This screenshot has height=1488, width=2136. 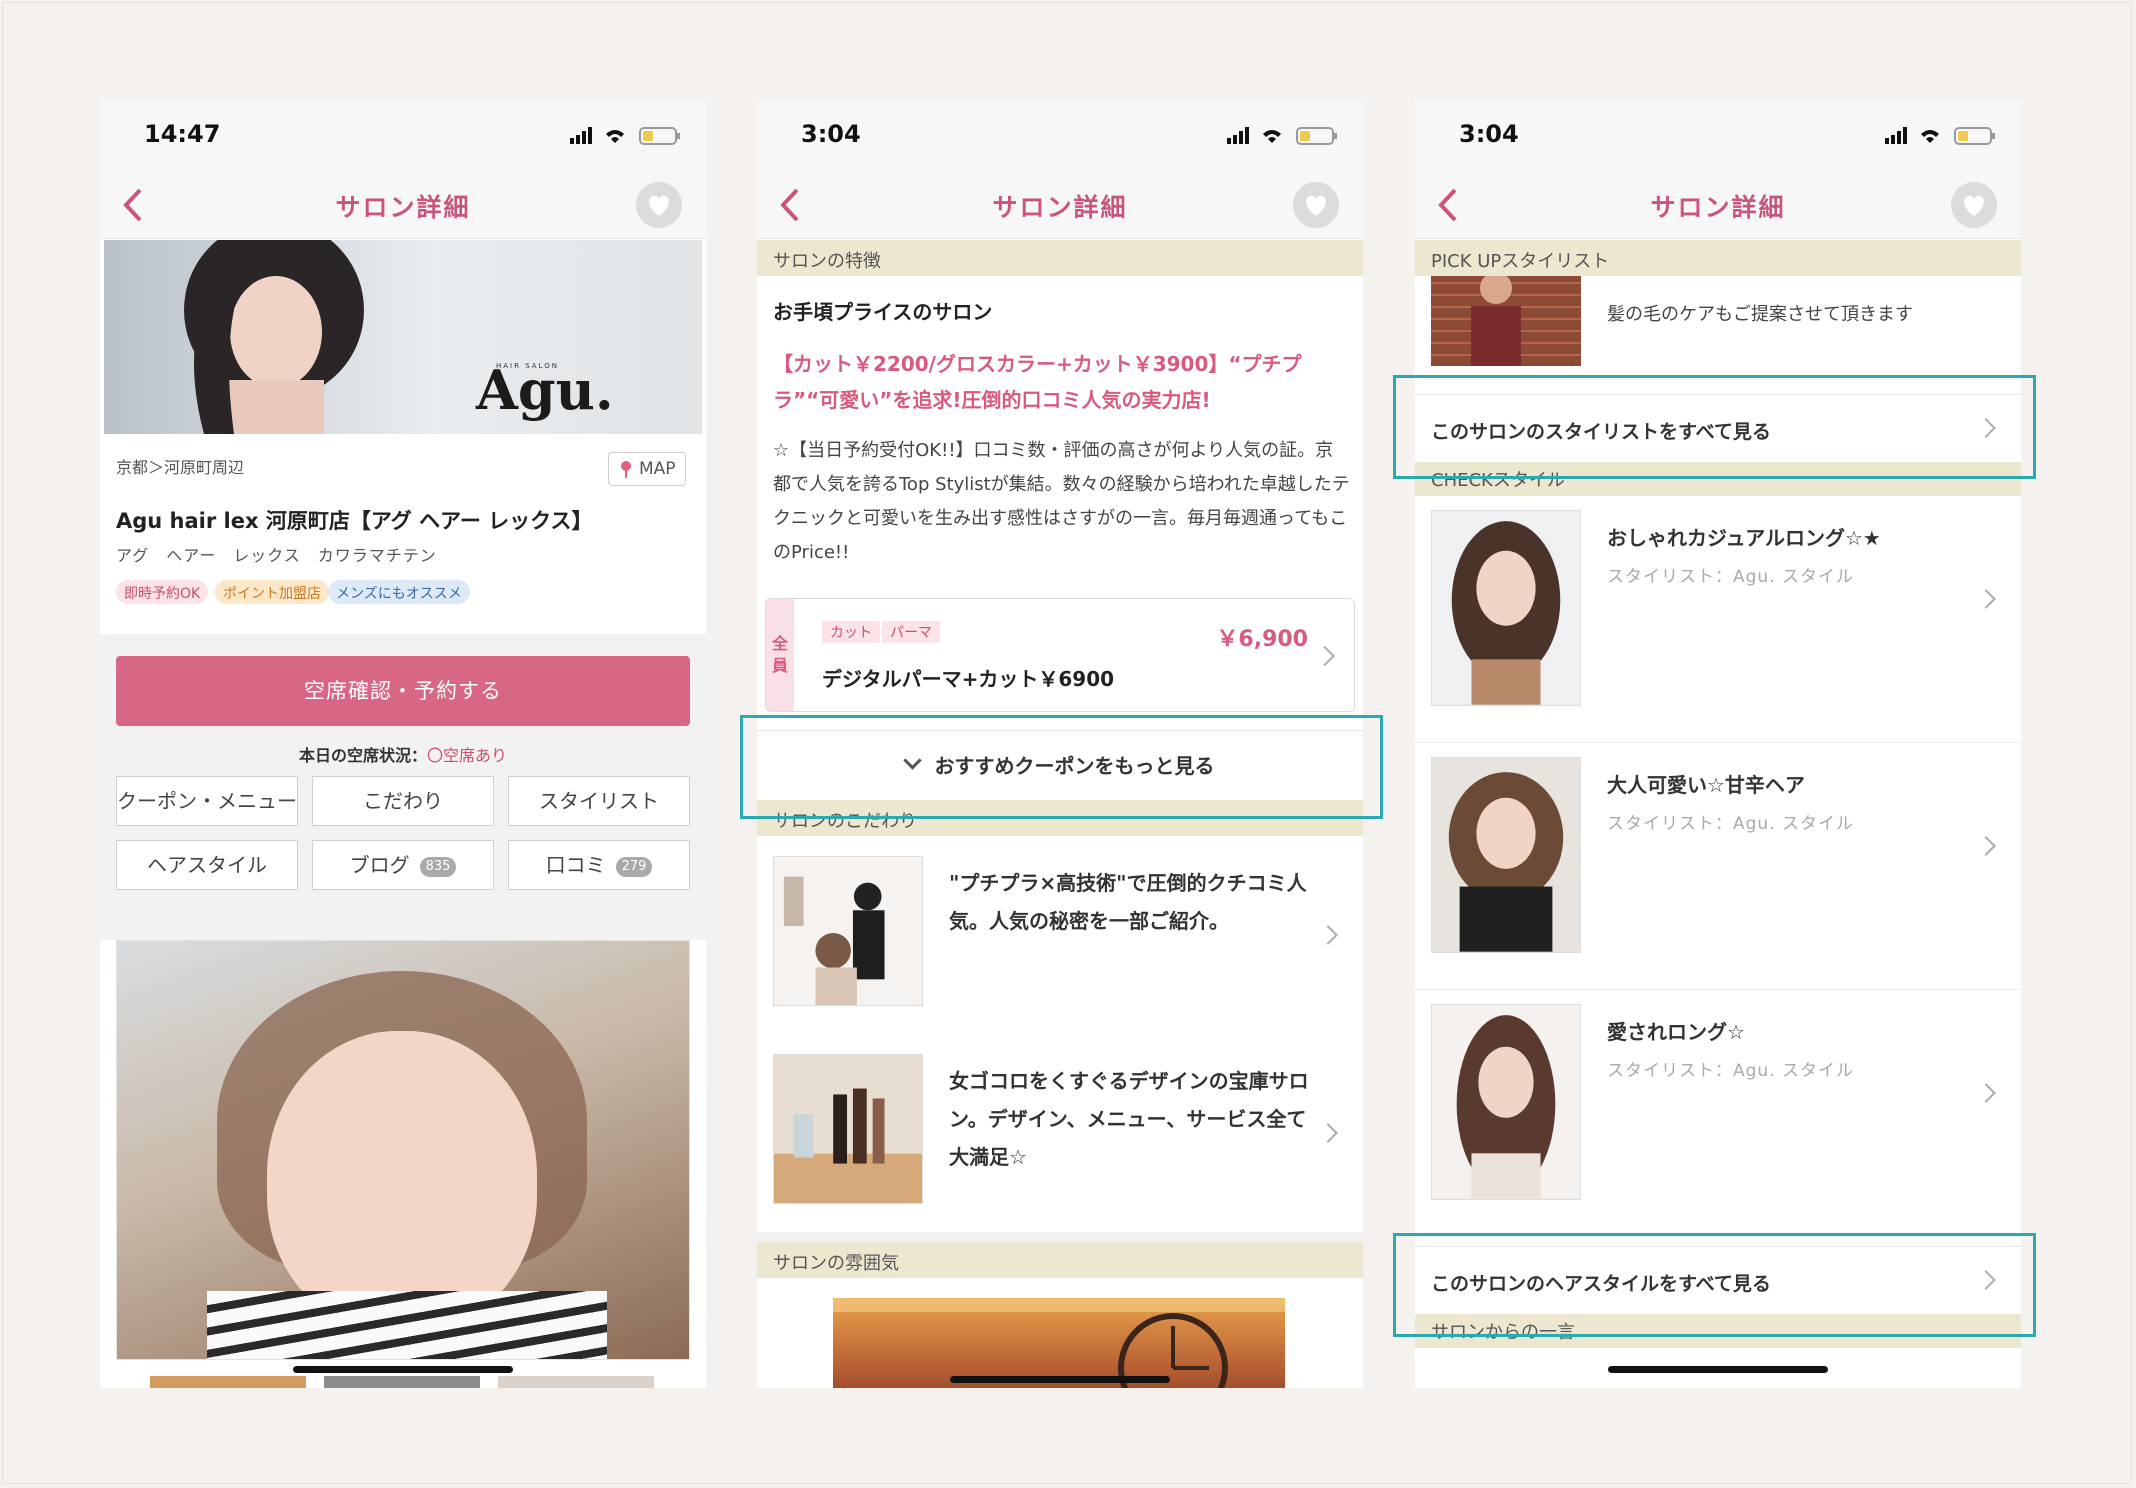 I want to click on vacancy-value: 〇空席あり, so click(x=467, y=755).